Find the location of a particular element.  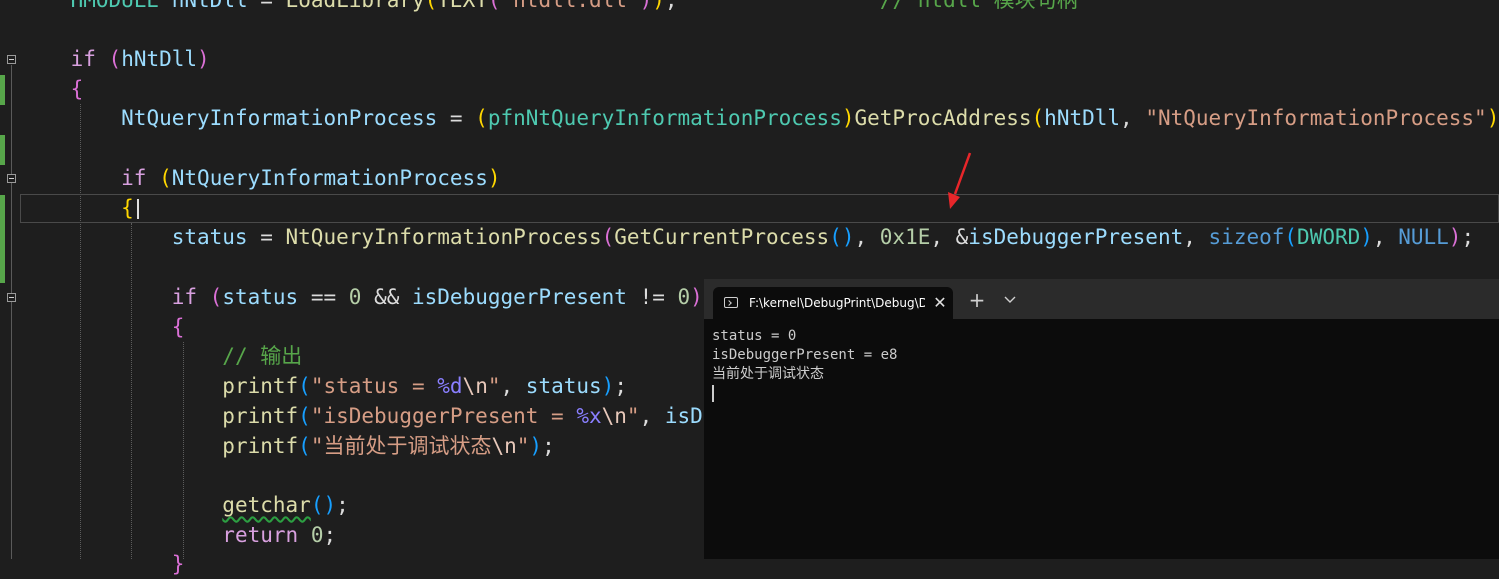

code-token: GetCurrentProcess is located at coordinates (722, 237).